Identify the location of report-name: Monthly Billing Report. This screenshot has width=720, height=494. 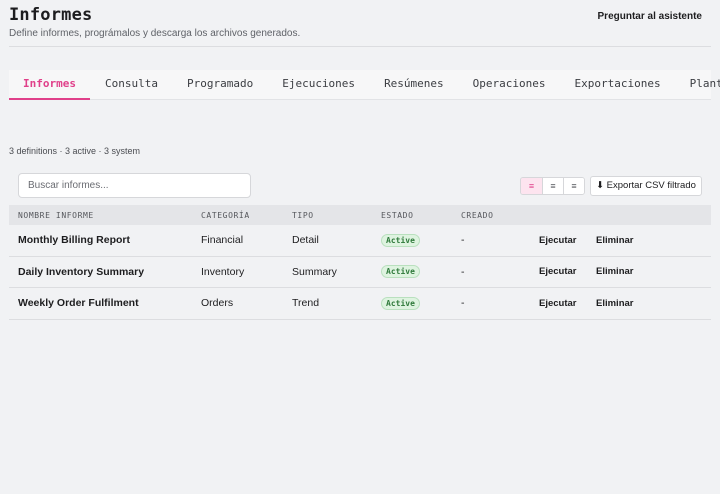
(74, 240).